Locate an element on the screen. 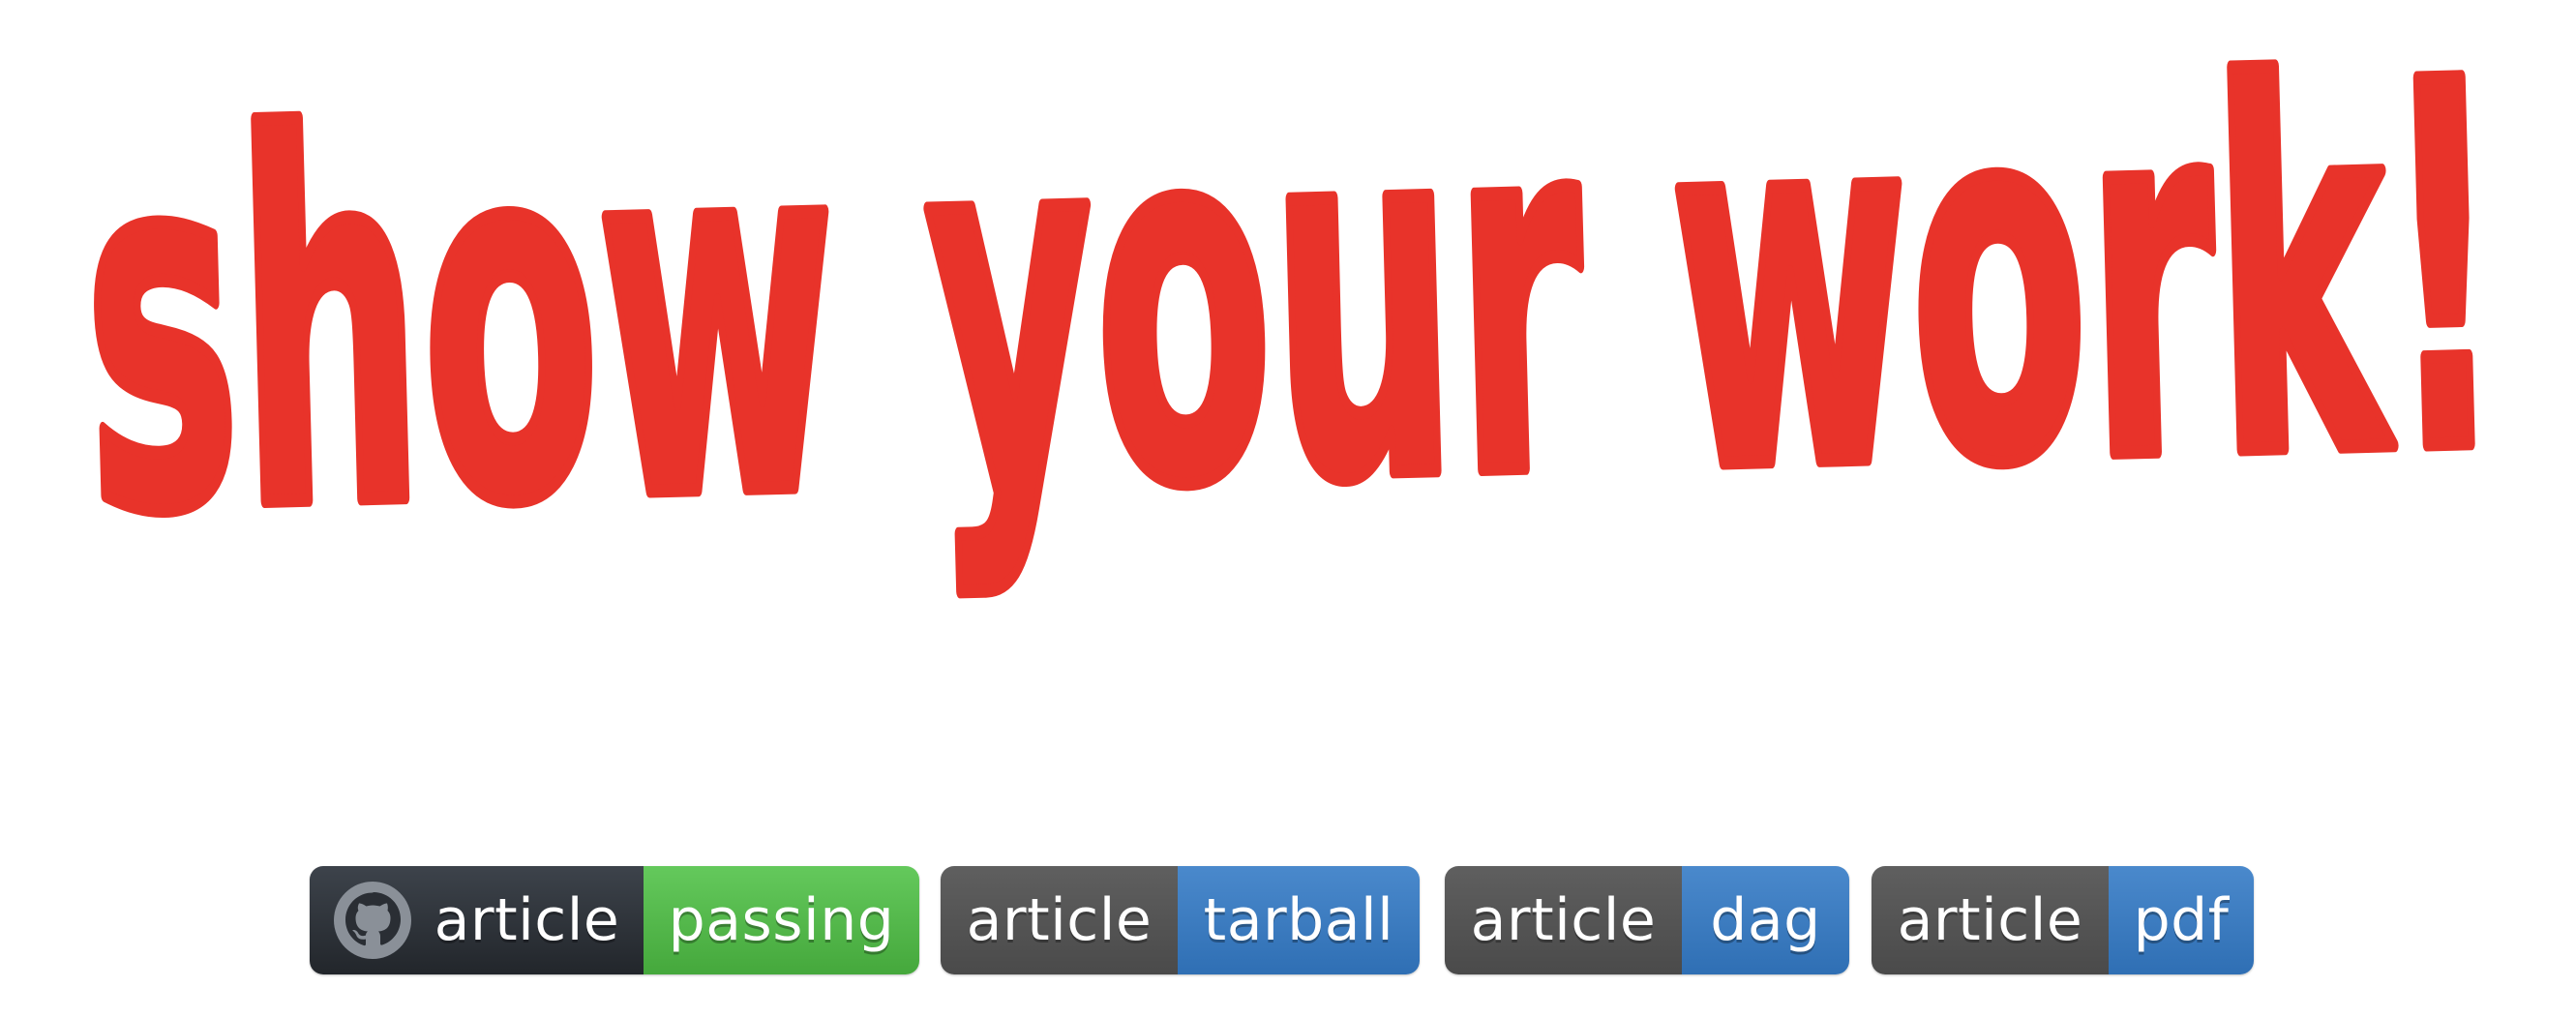  badge-article-passing: article passing is located at coordinates (614, 920).